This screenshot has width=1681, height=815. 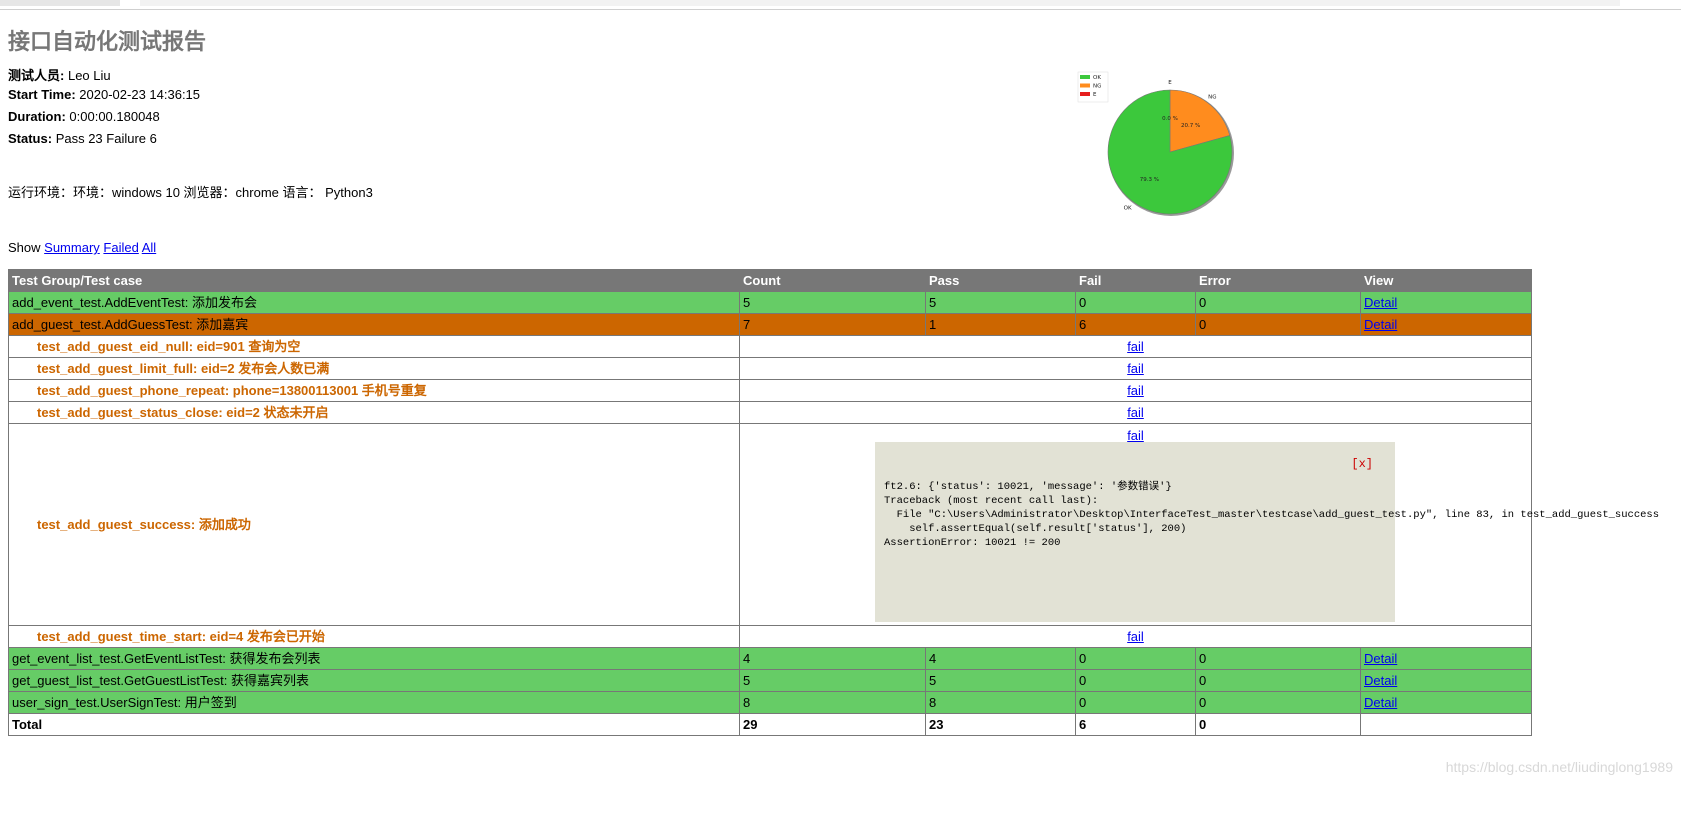 What do you see at coordinates (1170, 119) in the screenshot?
I see `pie-pct-label: 0.0 %` at bounding box center [1170, 119].